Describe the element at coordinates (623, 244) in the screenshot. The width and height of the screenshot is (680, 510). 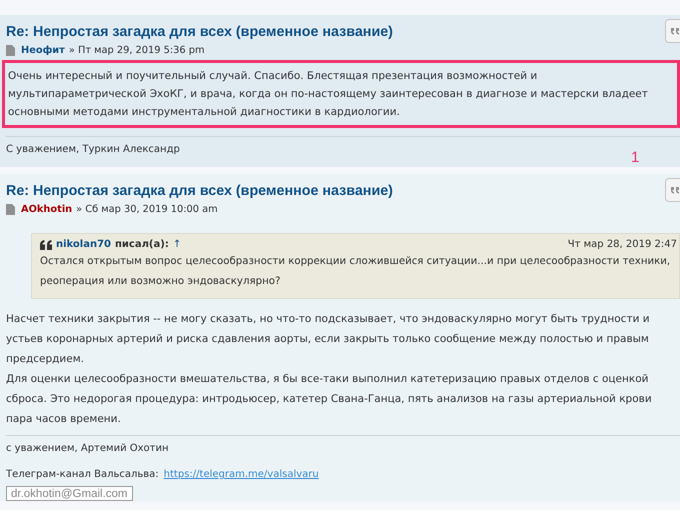
I see `quote-date: Чт мар 28, 2019 2:47` at that location.